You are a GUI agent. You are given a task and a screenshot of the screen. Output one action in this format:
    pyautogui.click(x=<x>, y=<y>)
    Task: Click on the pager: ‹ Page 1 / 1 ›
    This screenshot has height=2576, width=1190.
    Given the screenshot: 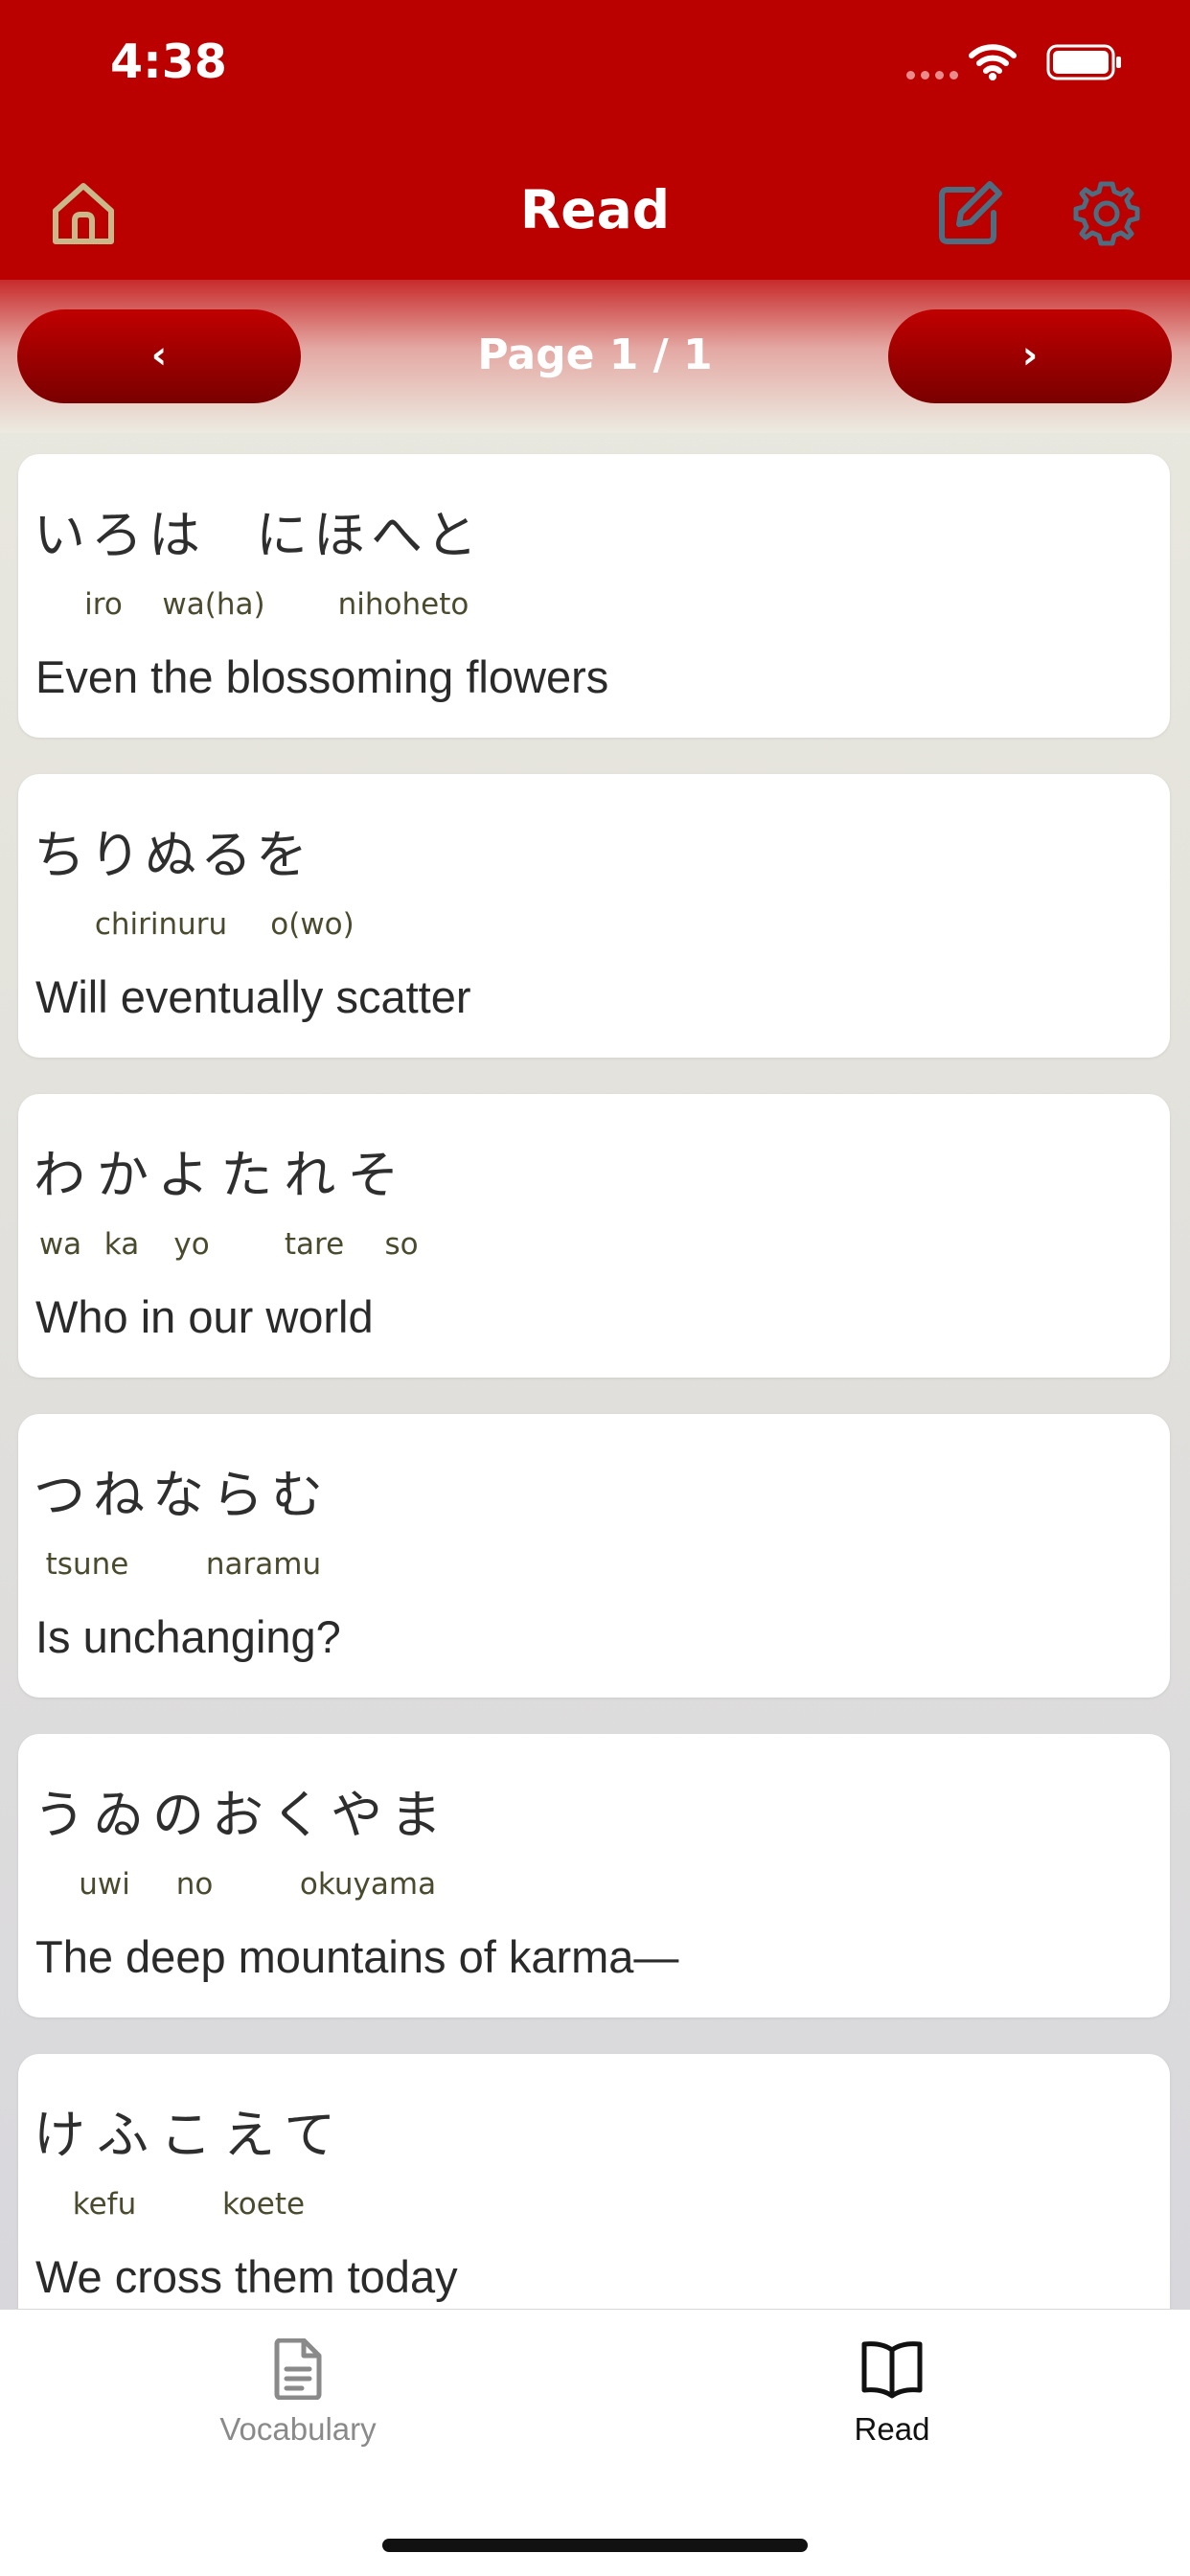 What is the action you would take?
    pyautogui.click(x=595, y=356)
    